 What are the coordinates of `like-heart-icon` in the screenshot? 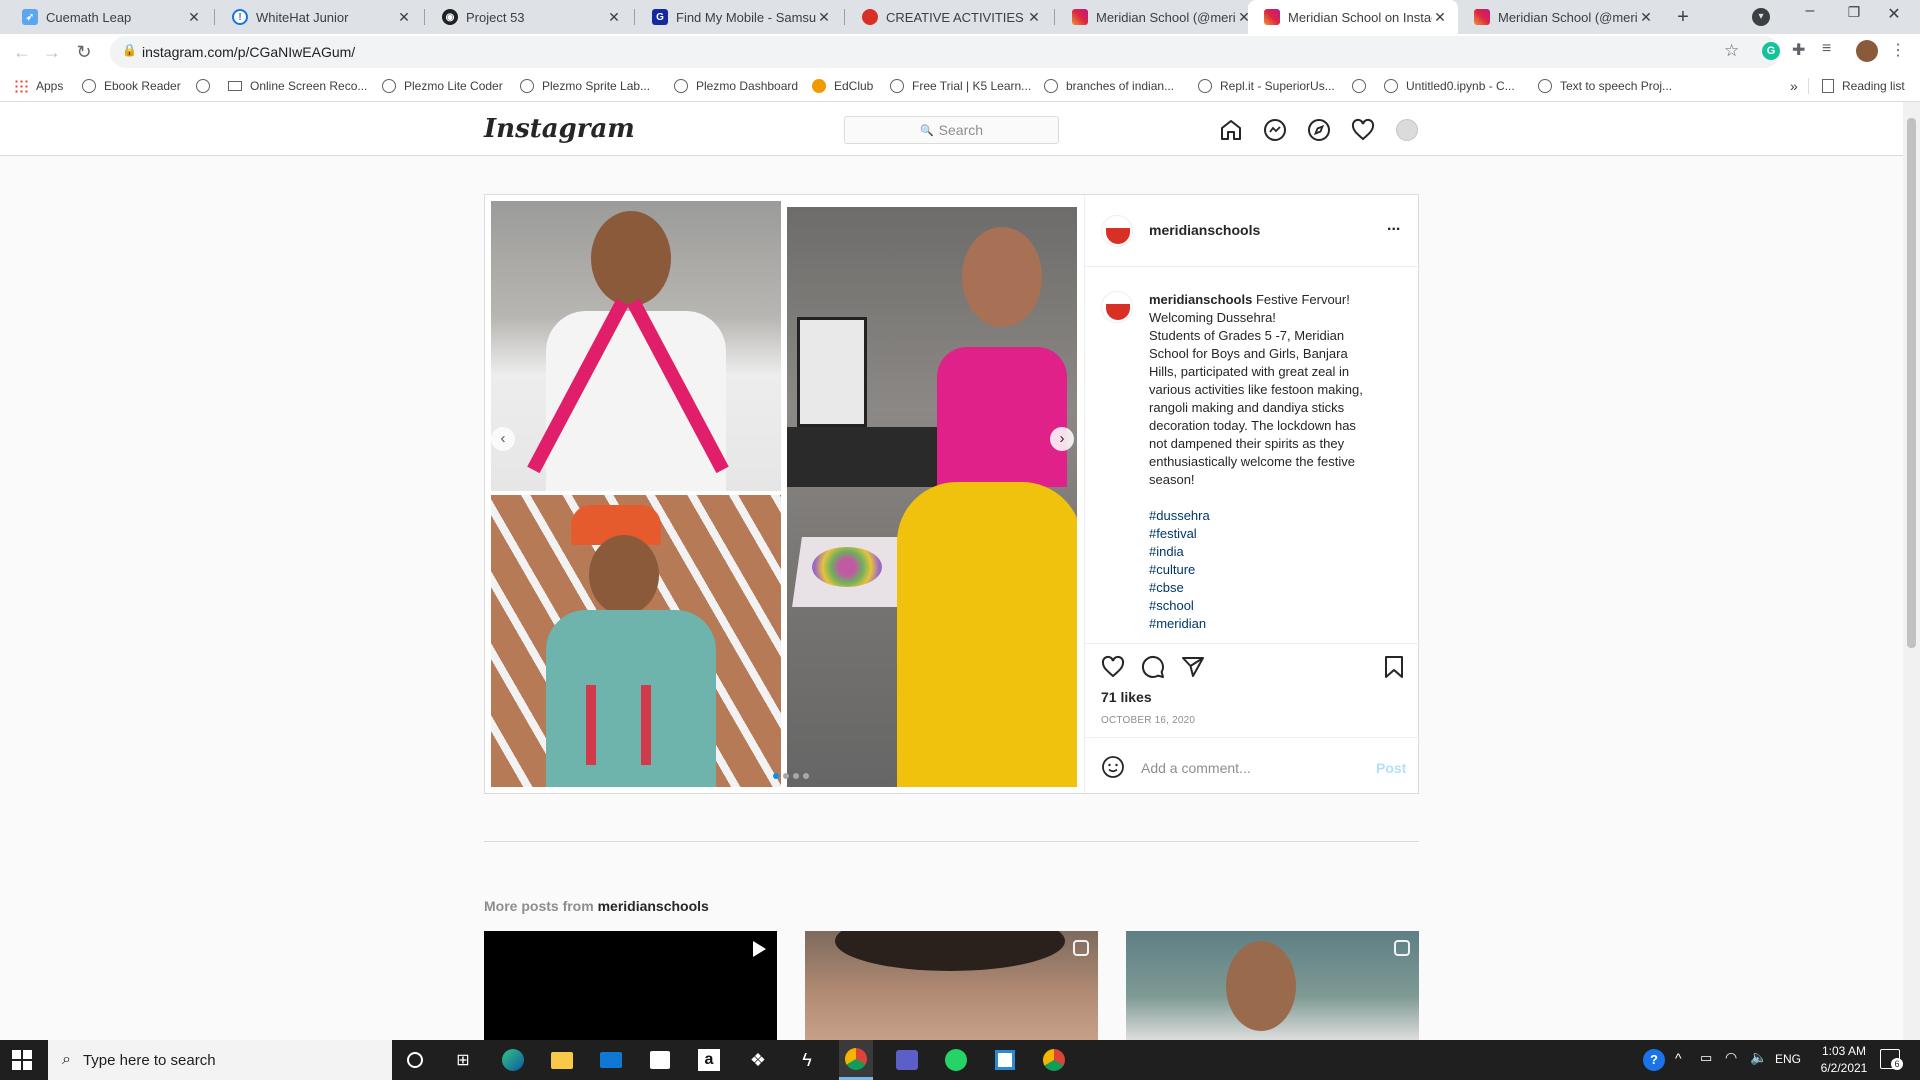 It's located at (1113, 667).